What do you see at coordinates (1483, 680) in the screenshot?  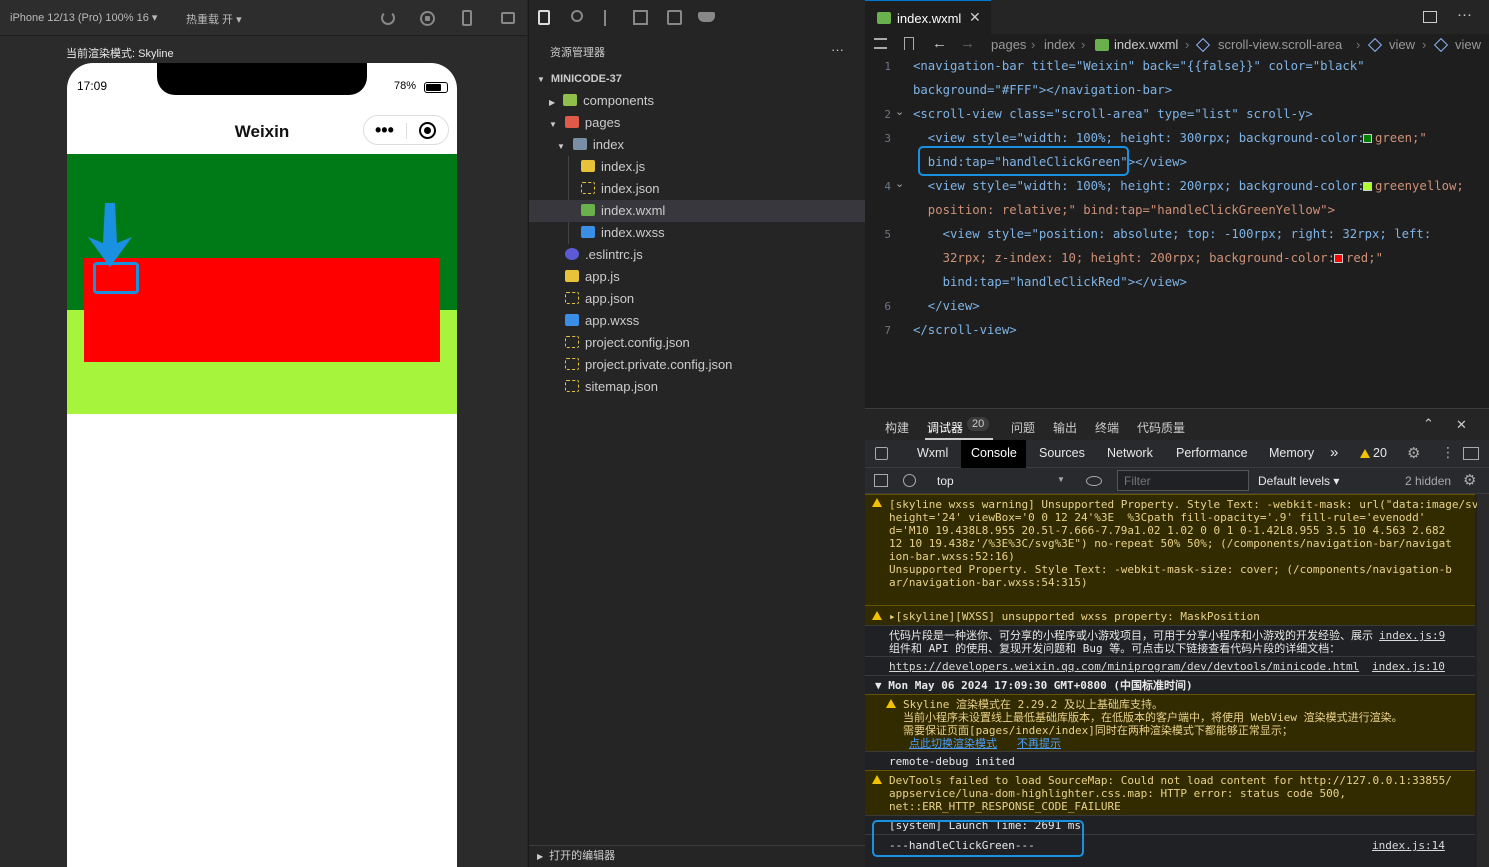 I see `console-scrollbar` at bounding box center [1483, 680].